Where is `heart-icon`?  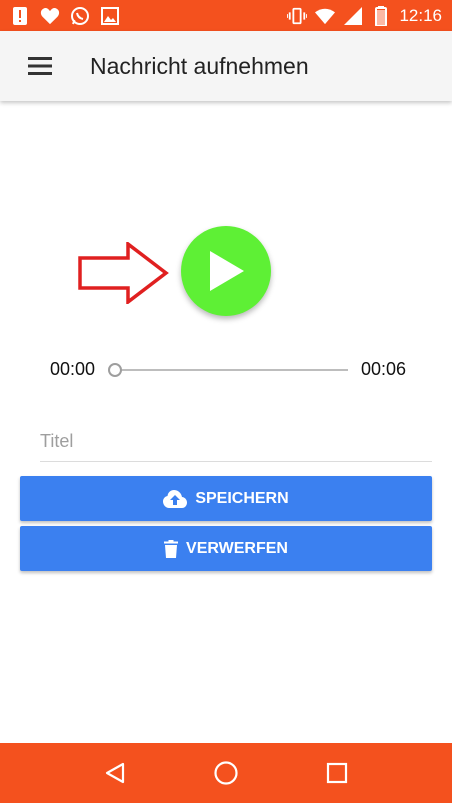 heart-icon is located at coordinates (50, 16).